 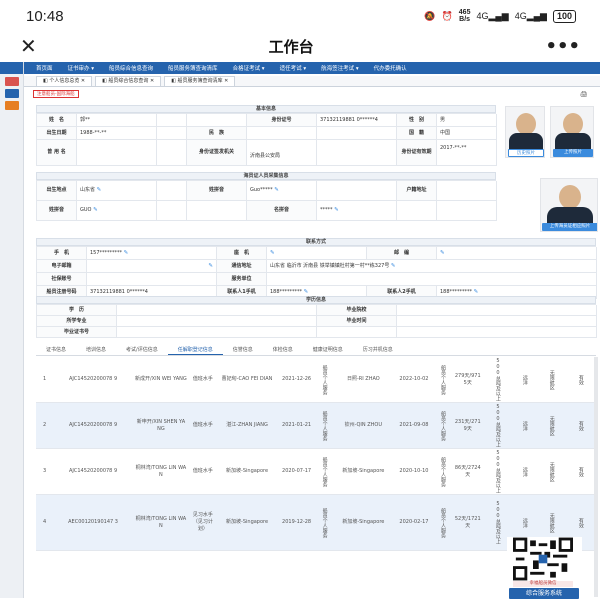 What do you see at coordinates (283, 350) in the screenshot?
I see `tab-medical: 体检信息` at bounding box center [283, 350].